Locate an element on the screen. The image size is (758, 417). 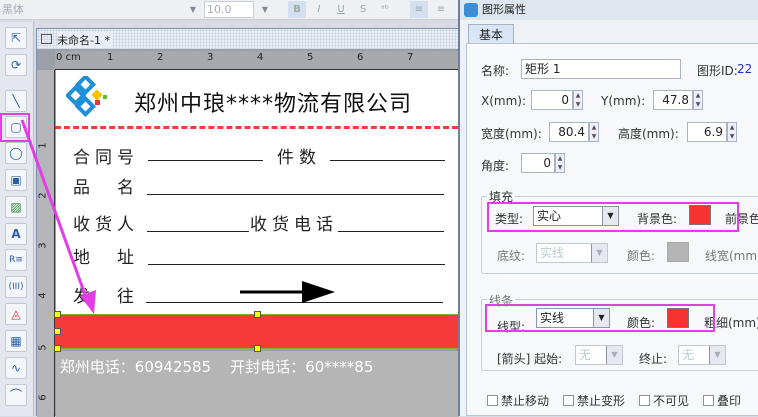
company-name: 郑州中琅****物流有限公司 is located at coordinates (273, 102).